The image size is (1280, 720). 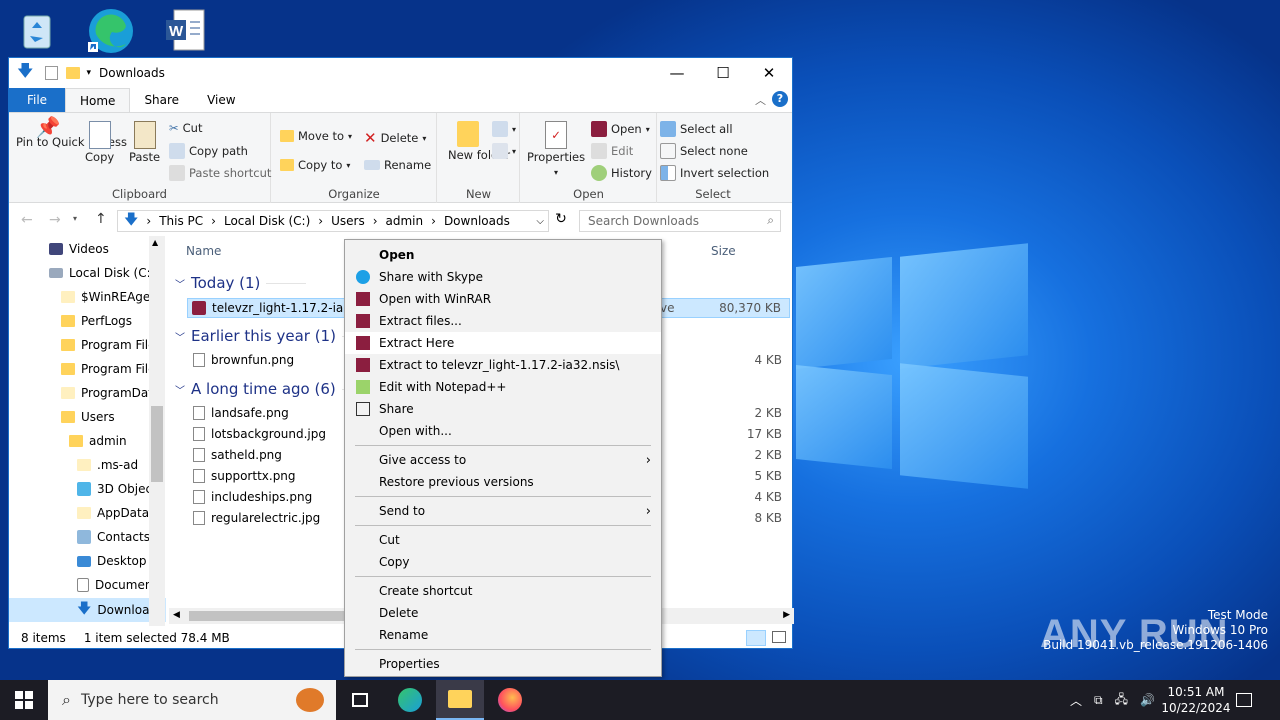 What do you see at coordinates (88, 73) in the screenshot?
I see `customize-toolbar-icon: ▾` at bounding box center [88, 73].